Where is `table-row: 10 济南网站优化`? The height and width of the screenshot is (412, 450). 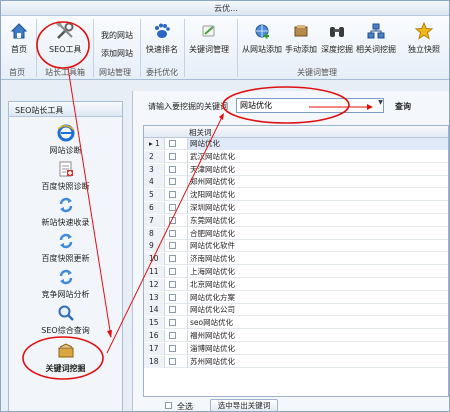 table-row: 10 济南网站优化 is located at coordinates (296, 259).